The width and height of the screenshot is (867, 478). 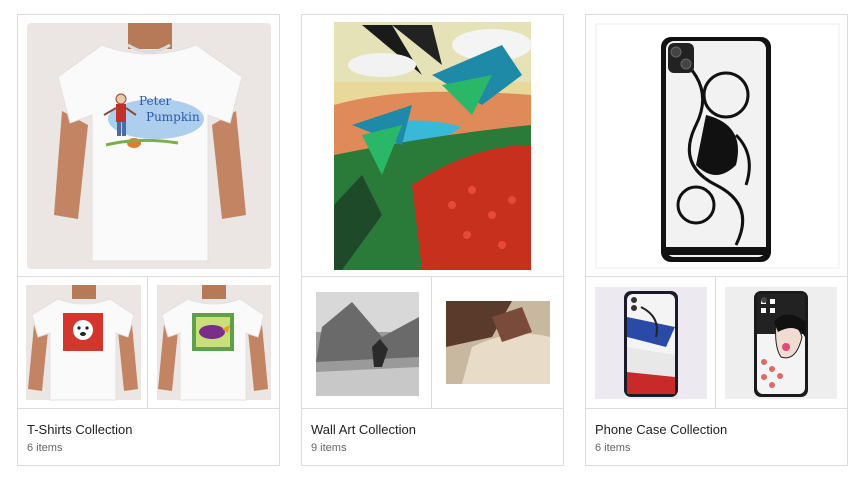 I want to click on collection-title: Wall Art Collection, so click(x=363, y=429).